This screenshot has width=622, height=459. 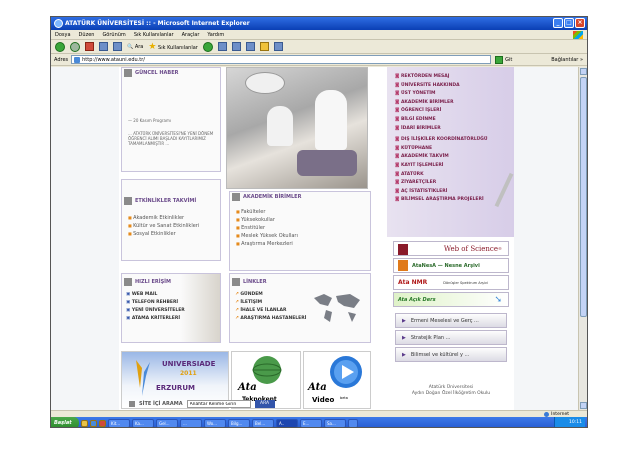 I want to click on folder-icon, so click(x=264, y=46).